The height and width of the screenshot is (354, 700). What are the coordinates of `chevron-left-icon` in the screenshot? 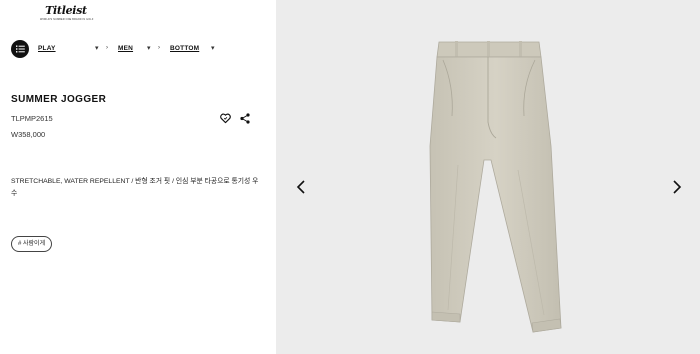 It's located at (301, 187).